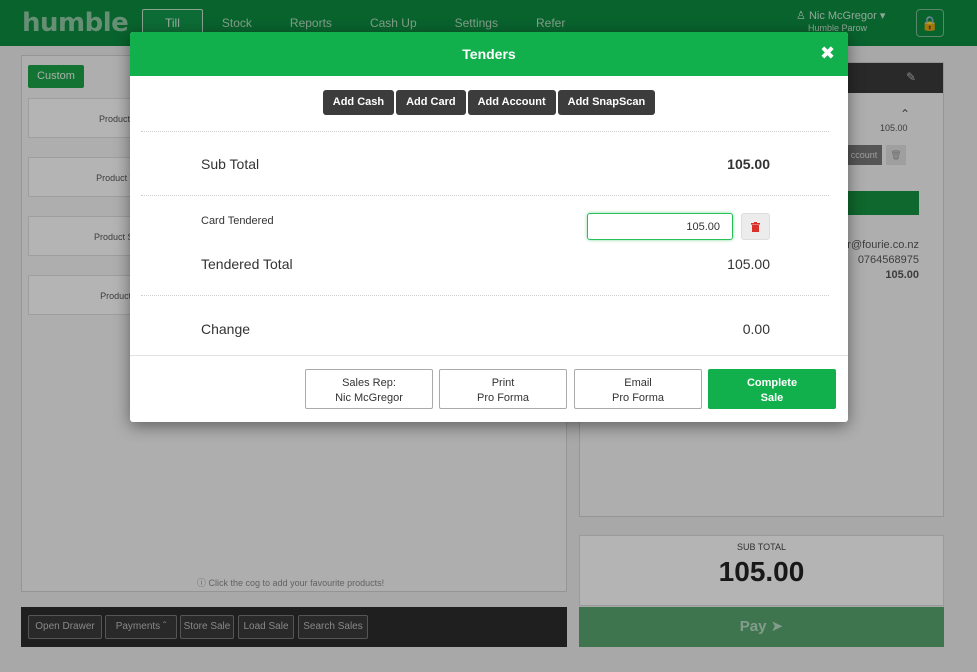 The height and width of the screenshot is (672, 977). Describe the element at coordinates (489, 355) in the screenshot. I see `modal-footer-divider` at that location.